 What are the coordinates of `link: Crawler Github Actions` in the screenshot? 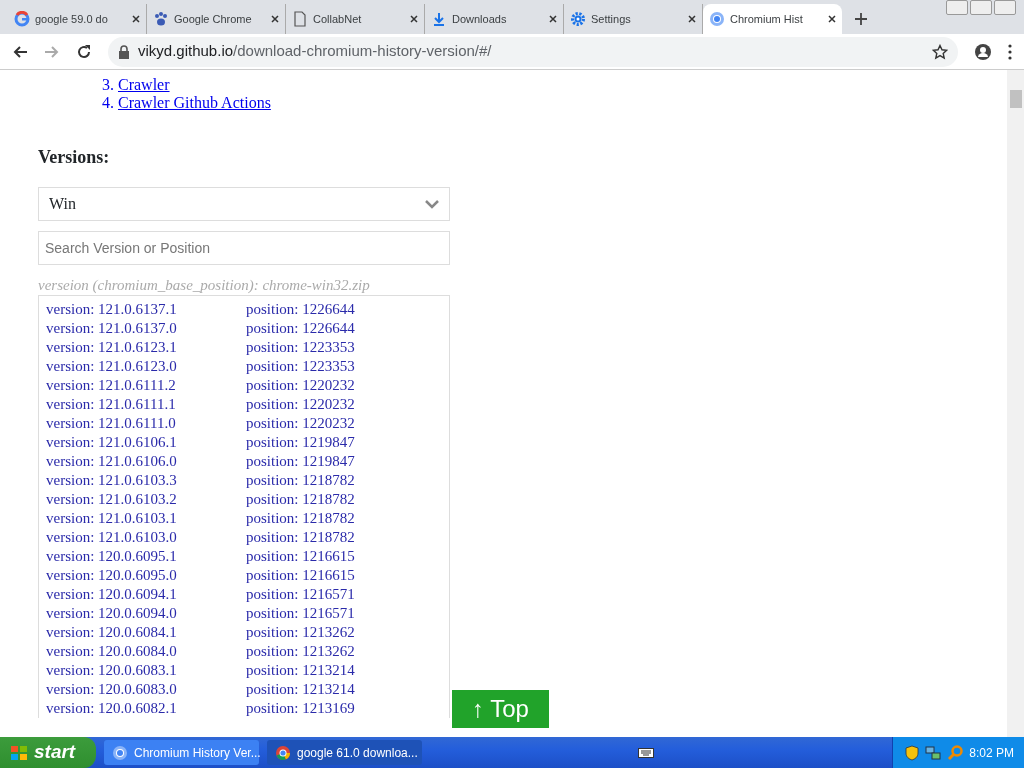 It's located at (194, 102).